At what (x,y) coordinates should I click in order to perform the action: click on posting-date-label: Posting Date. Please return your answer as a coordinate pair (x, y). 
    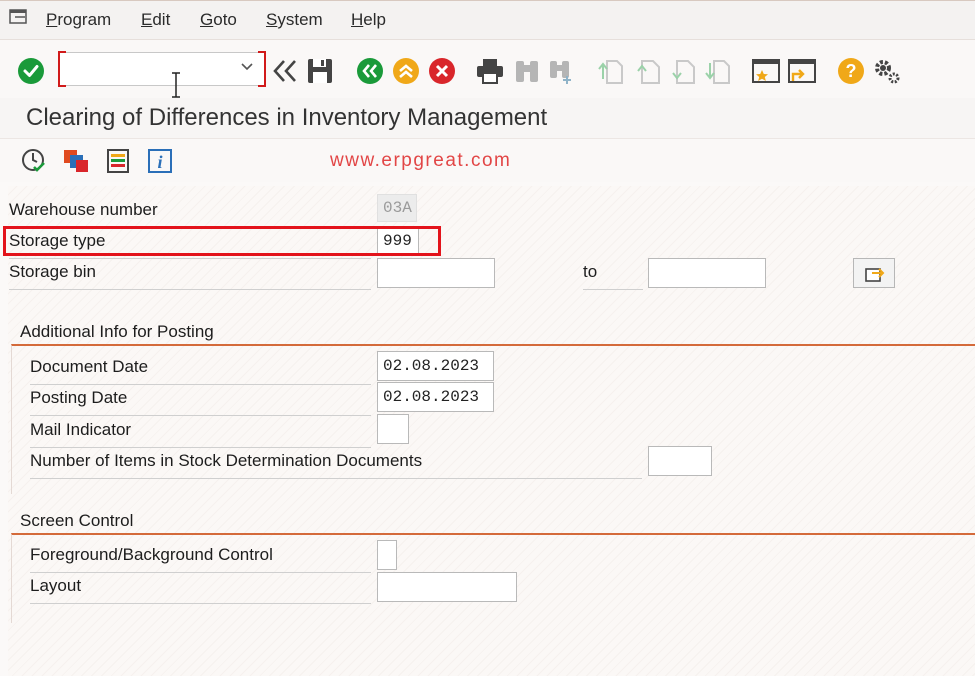
    Looking at the image, I should click on (200, 402).